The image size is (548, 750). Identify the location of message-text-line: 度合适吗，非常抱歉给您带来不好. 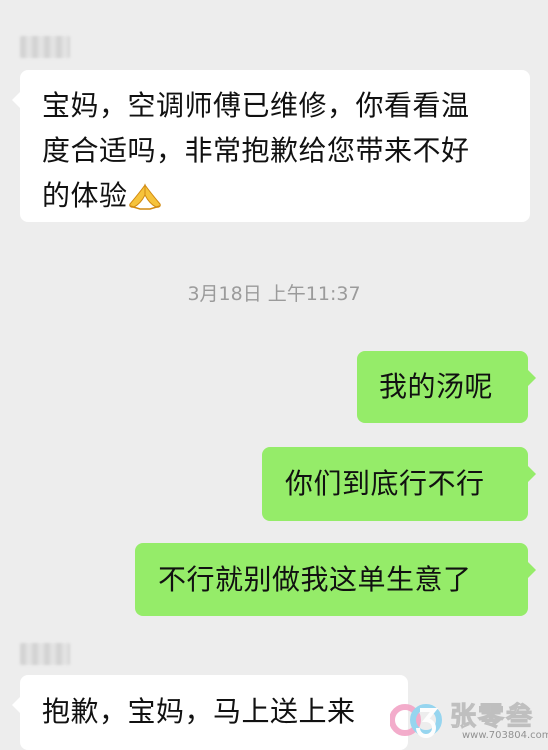
(256, 150).